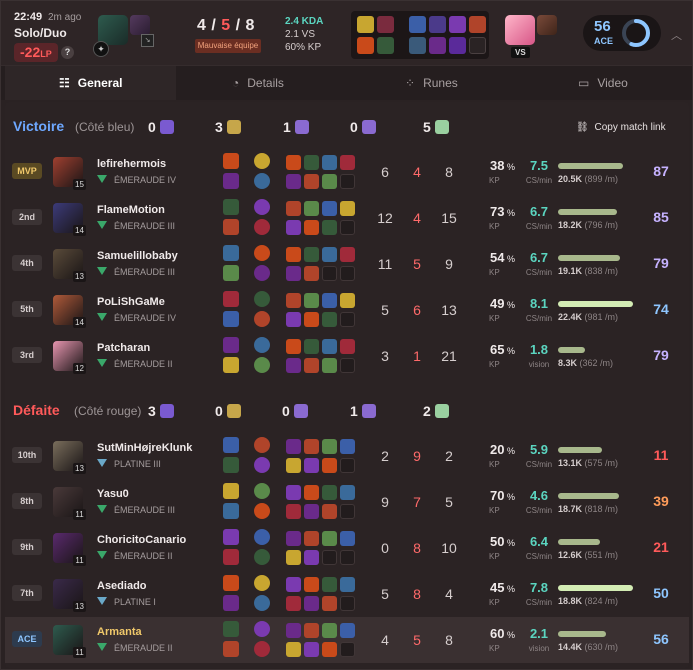 This screenshot has width=693, height=670. I want to click on damage-per-min: (796 /m), so click(601, 225).